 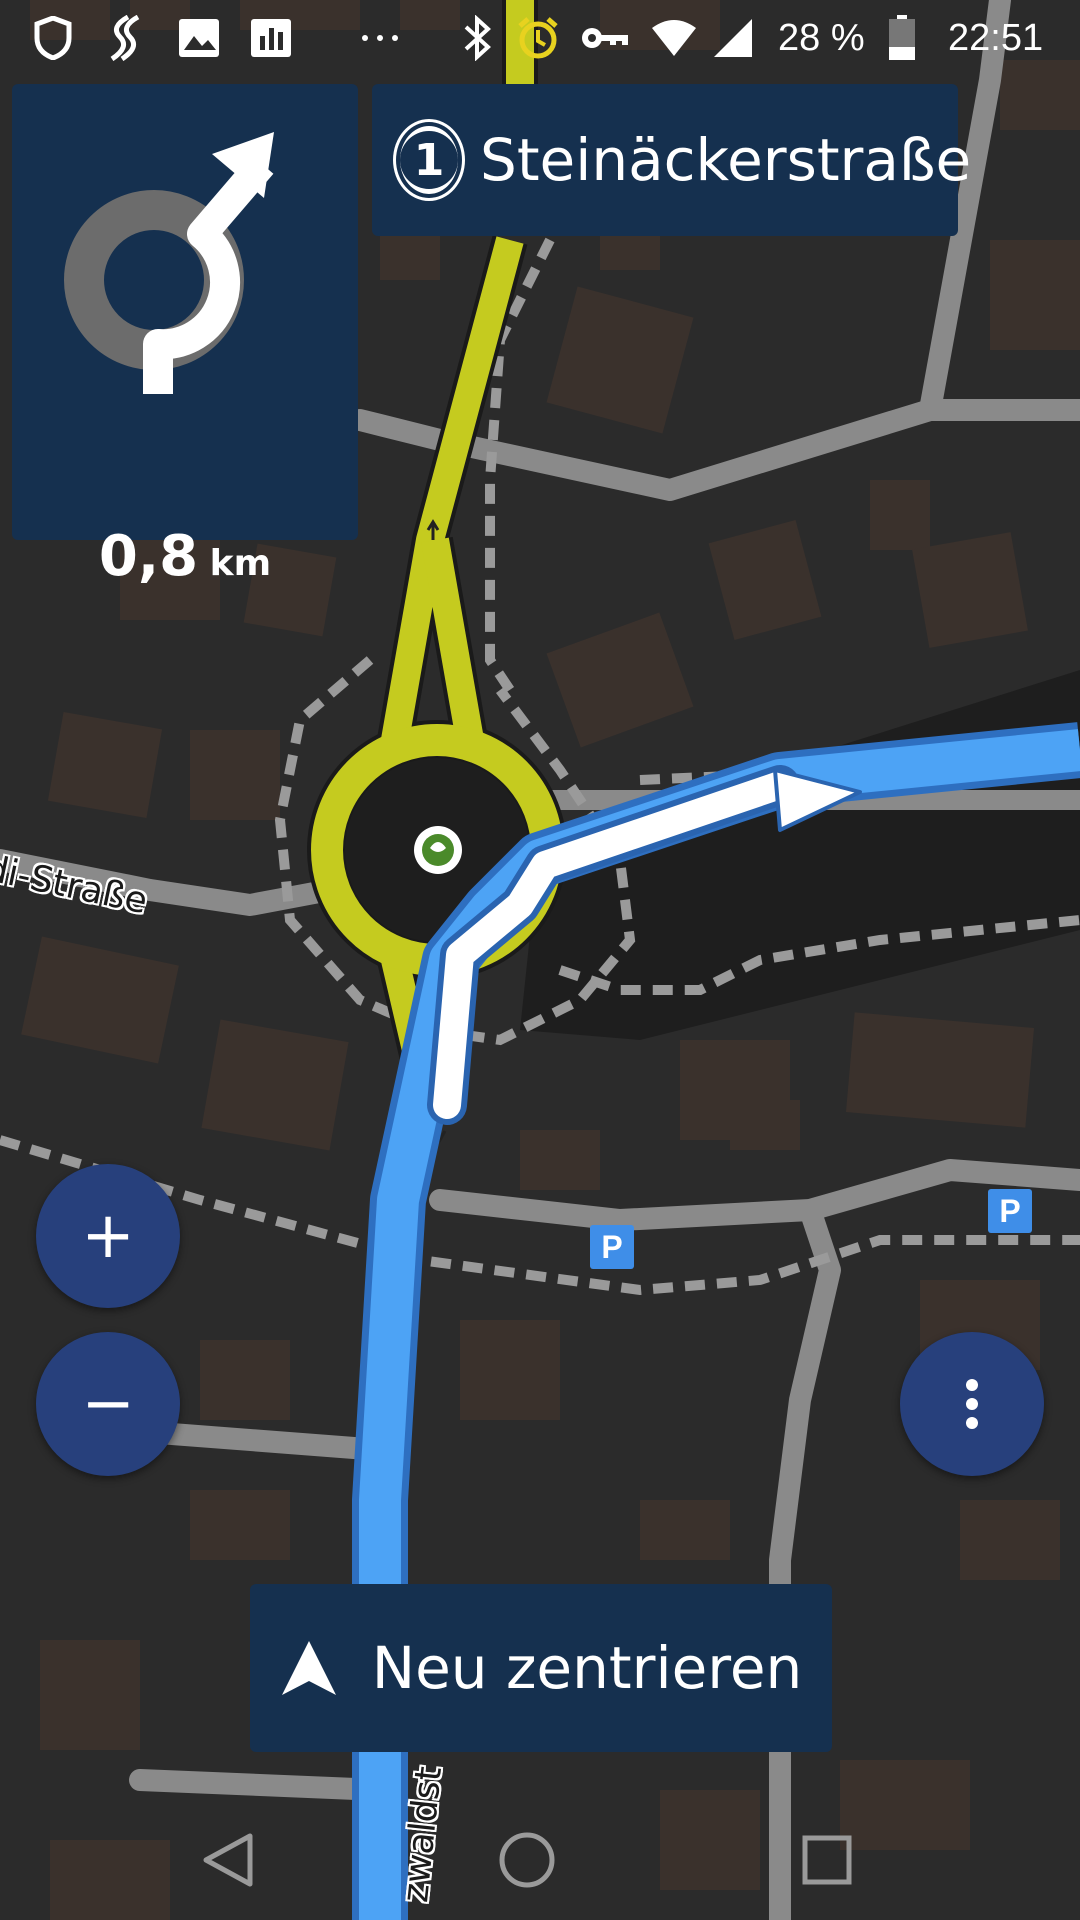 I want to click on maneuver-distance: 0,8 km, so click(x=185, y=556).